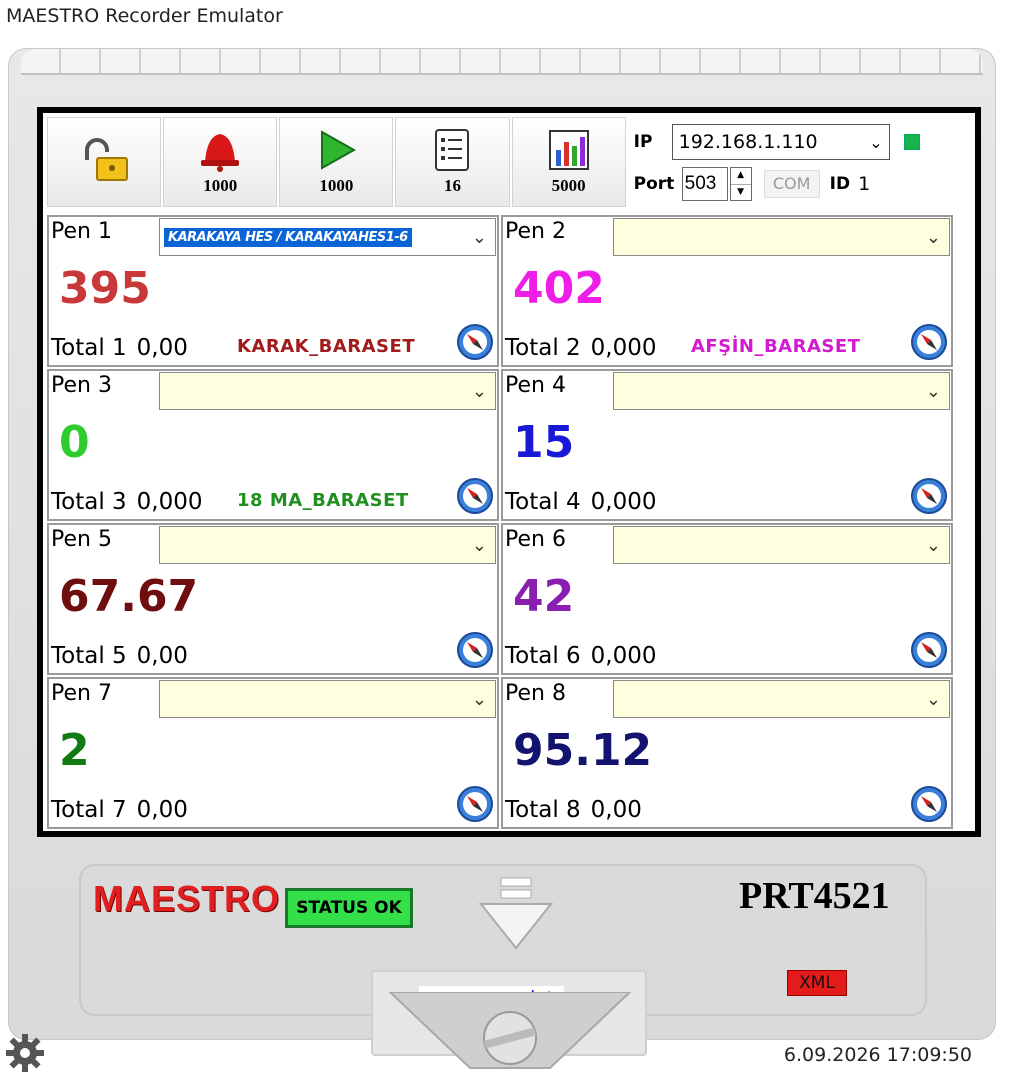  I want to click on pen-value: 0, so click(74, 442).